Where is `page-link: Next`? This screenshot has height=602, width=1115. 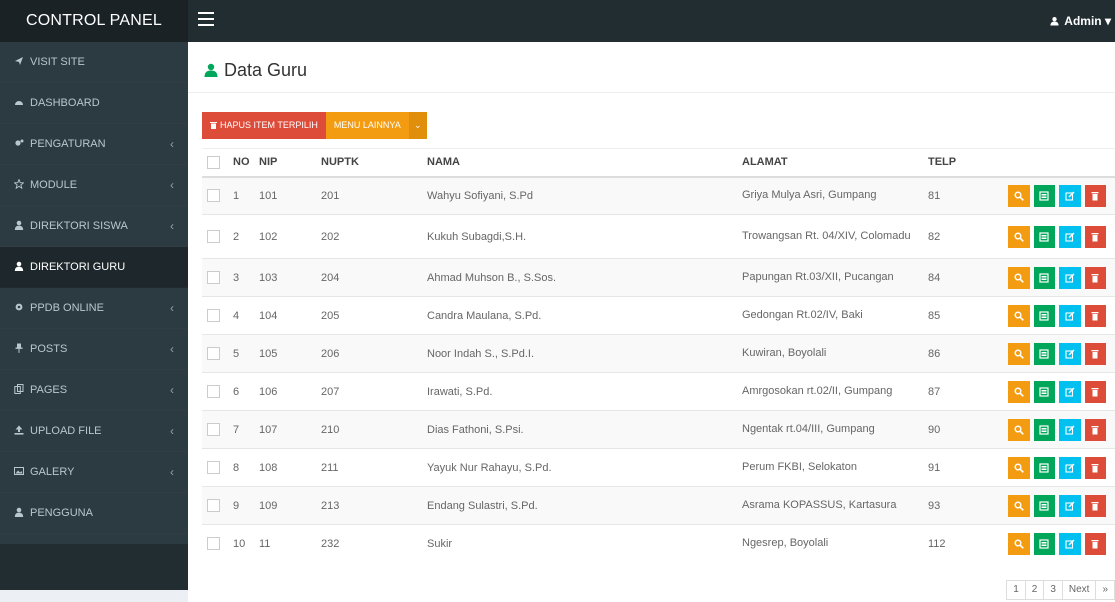 page-link: Next is located at coordinates (1079, 590).